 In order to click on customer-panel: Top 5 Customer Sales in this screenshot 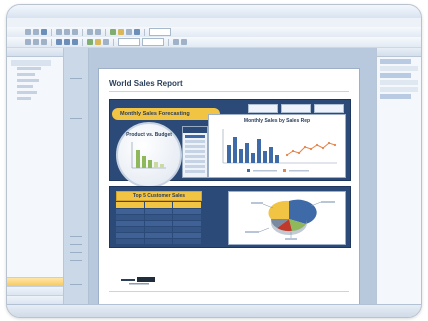, I will do `click(230, 217)`.